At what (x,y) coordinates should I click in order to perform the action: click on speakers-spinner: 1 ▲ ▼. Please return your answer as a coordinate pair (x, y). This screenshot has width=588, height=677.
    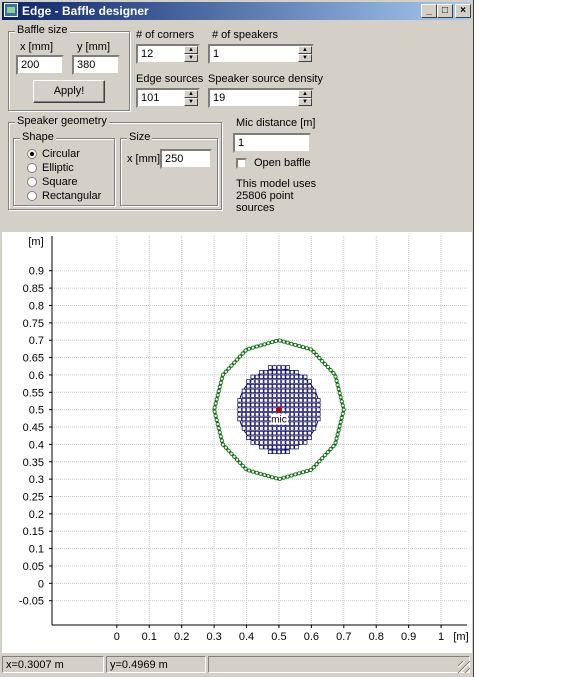
    Looking at the image, I should click on (261, 54).